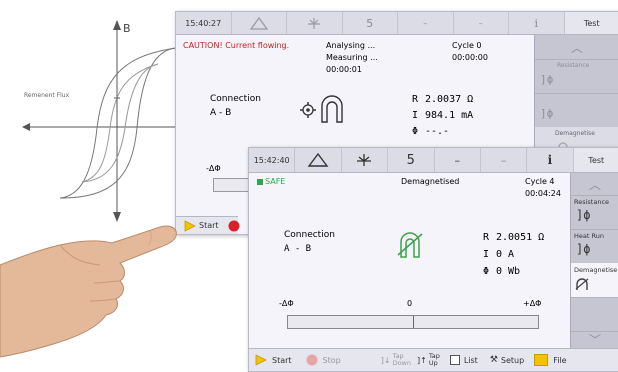 This screenshot has height=372, width=618. I want to click on flux-progress-bar, so click(413, 322).